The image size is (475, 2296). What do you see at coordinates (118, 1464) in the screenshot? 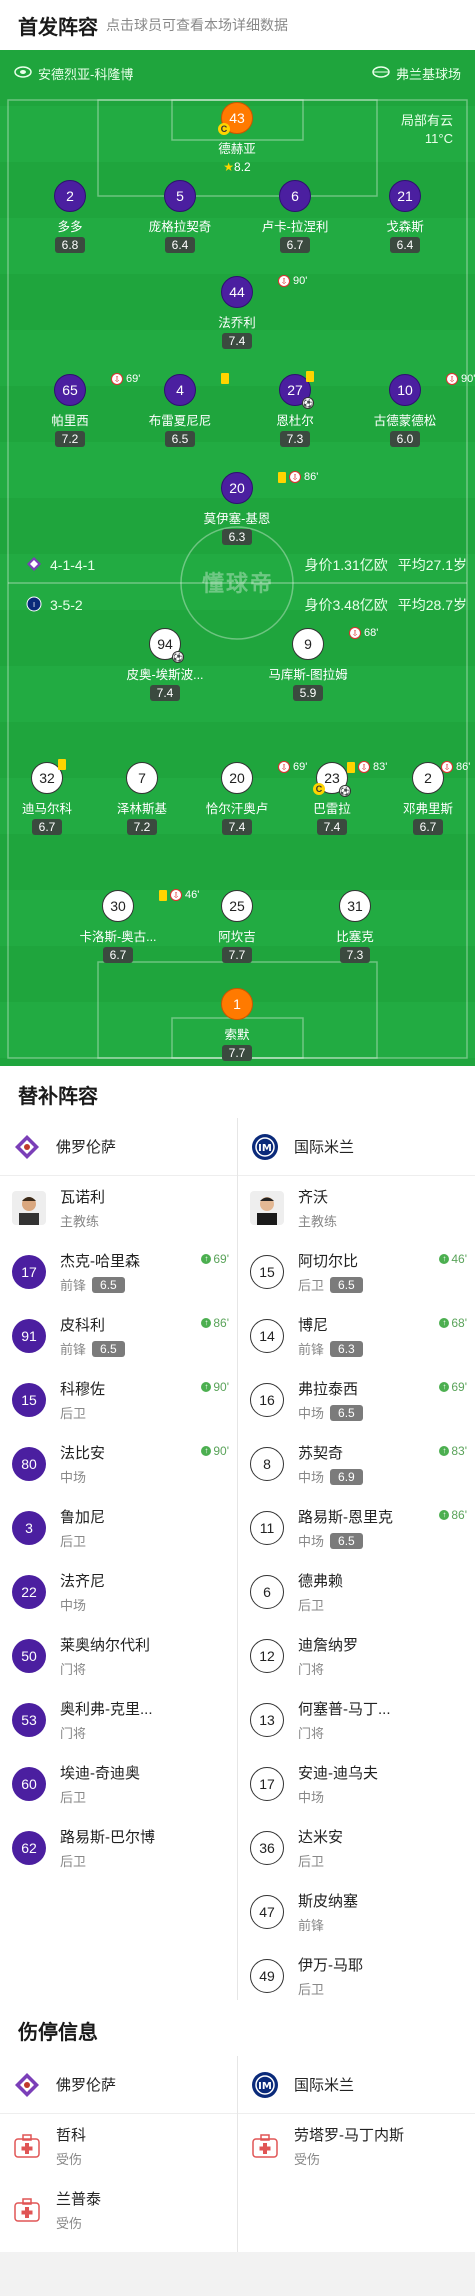
I see `sub-player-row: 80 法比安 中场 ↑ 90'` at bounding box center [118, 1464].